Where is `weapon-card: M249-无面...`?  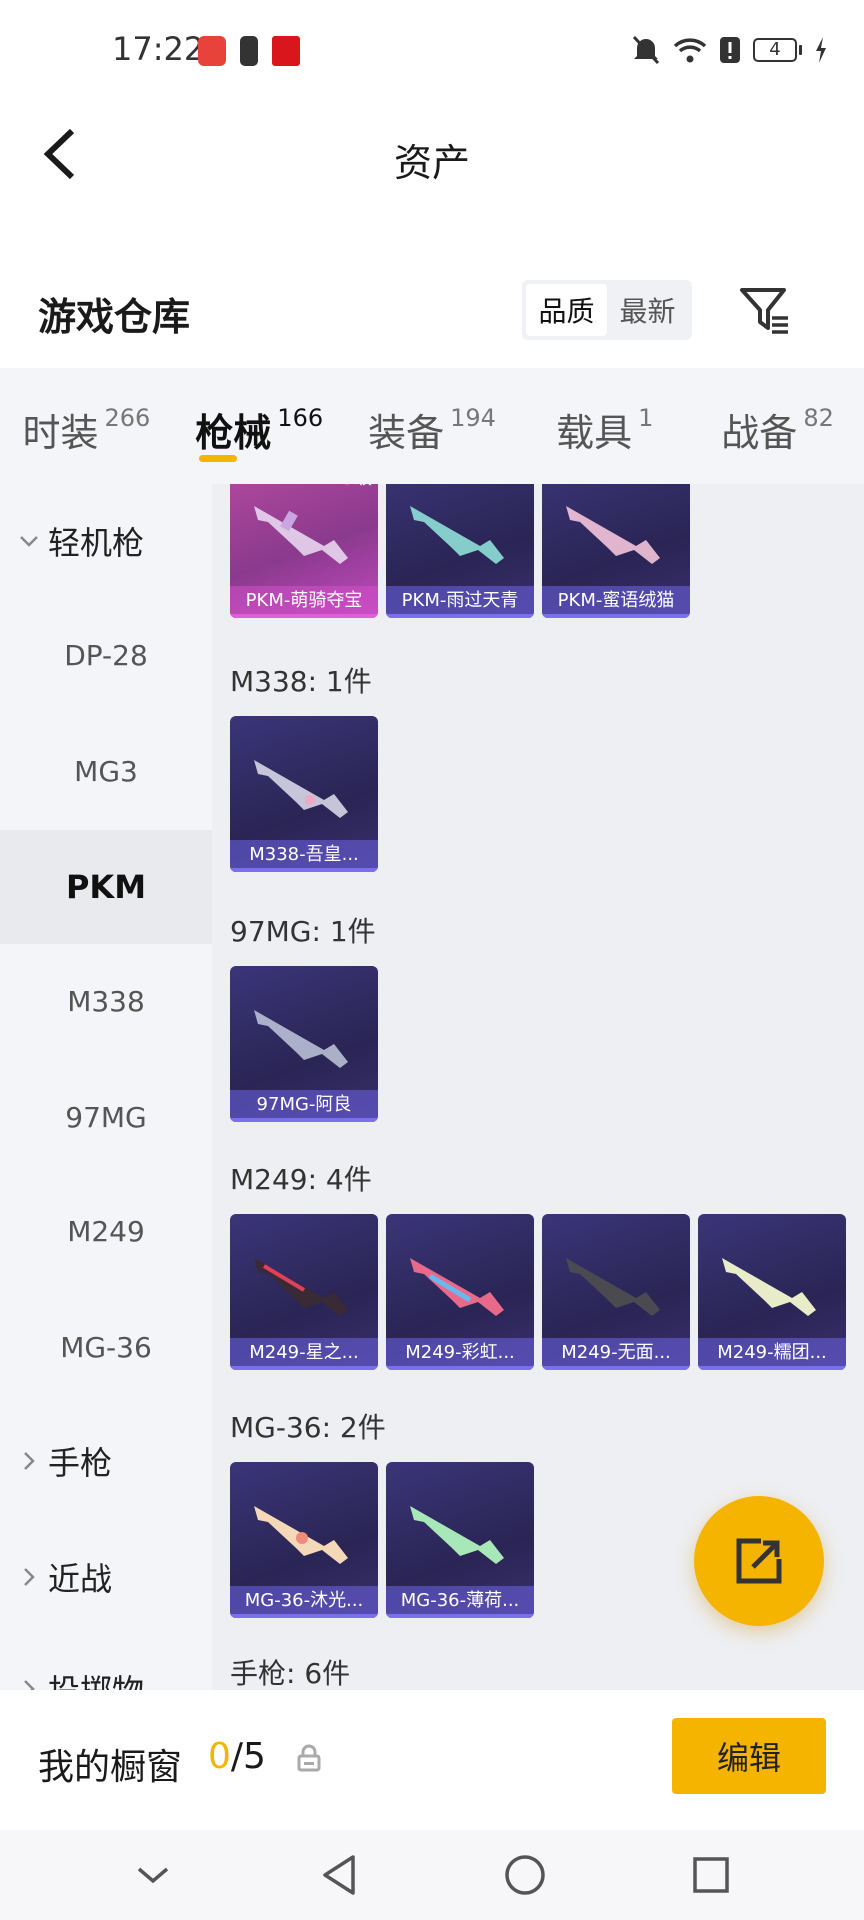 weapon-card: M249-无面... is located at coordinates (616, 1292).